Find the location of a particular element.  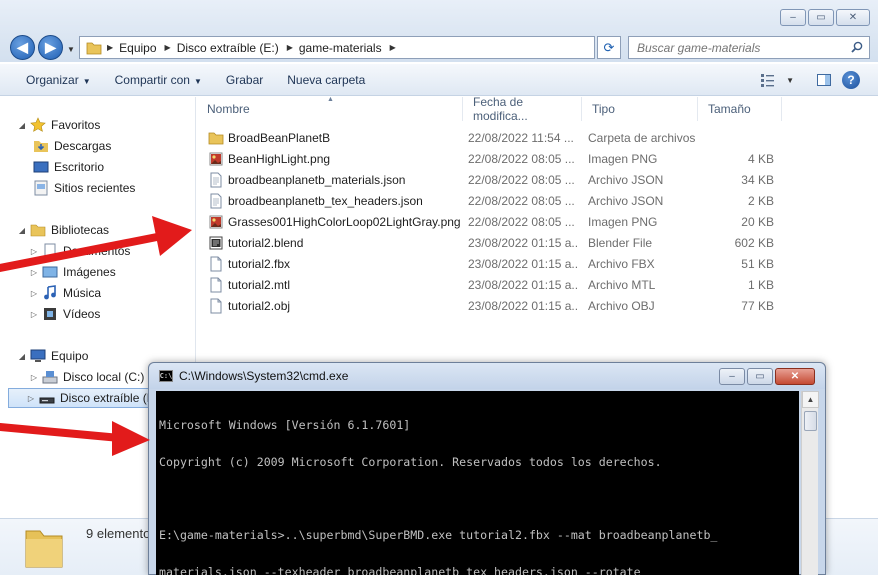

new-folder-button: Nueva carpeta is located at coordinates (326, 80).